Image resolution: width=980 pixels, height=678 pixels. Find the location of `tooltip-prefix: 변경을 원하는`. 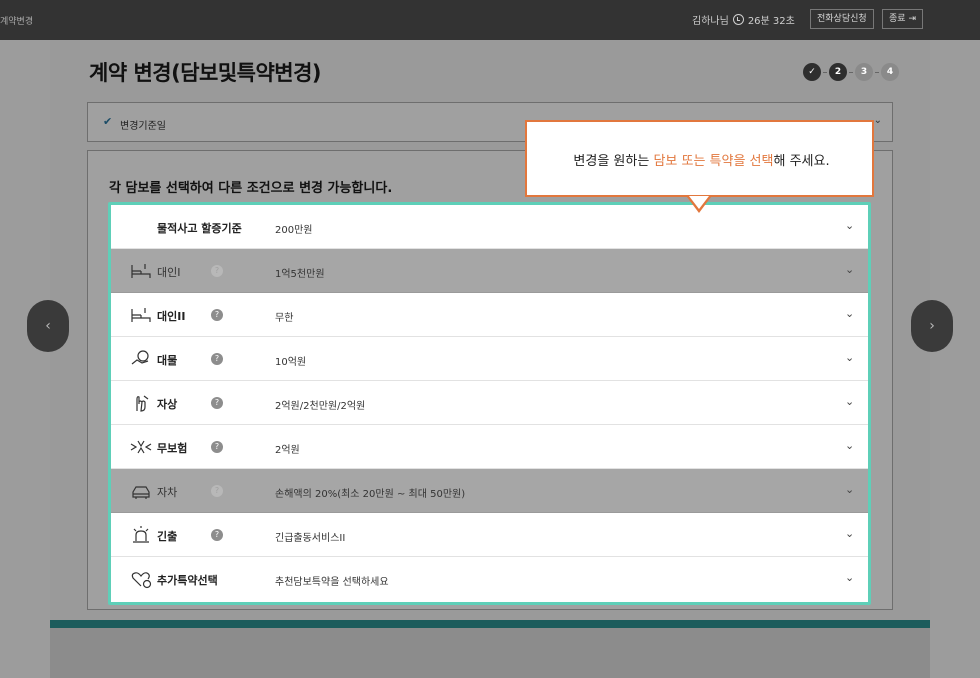

tooltip-prefix: 변경을 원하는 is located at coordinates (613, 161).